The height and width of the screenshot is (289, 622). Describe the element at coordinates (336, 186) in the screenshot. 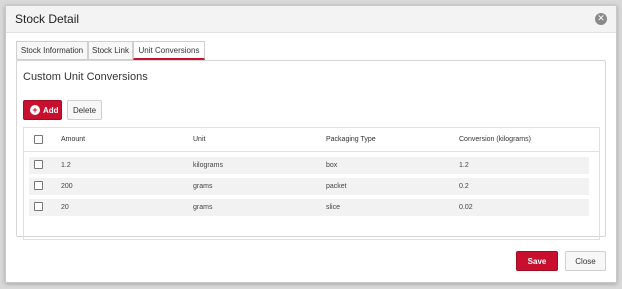

I see `cell-packaging-type: packet` at that location.